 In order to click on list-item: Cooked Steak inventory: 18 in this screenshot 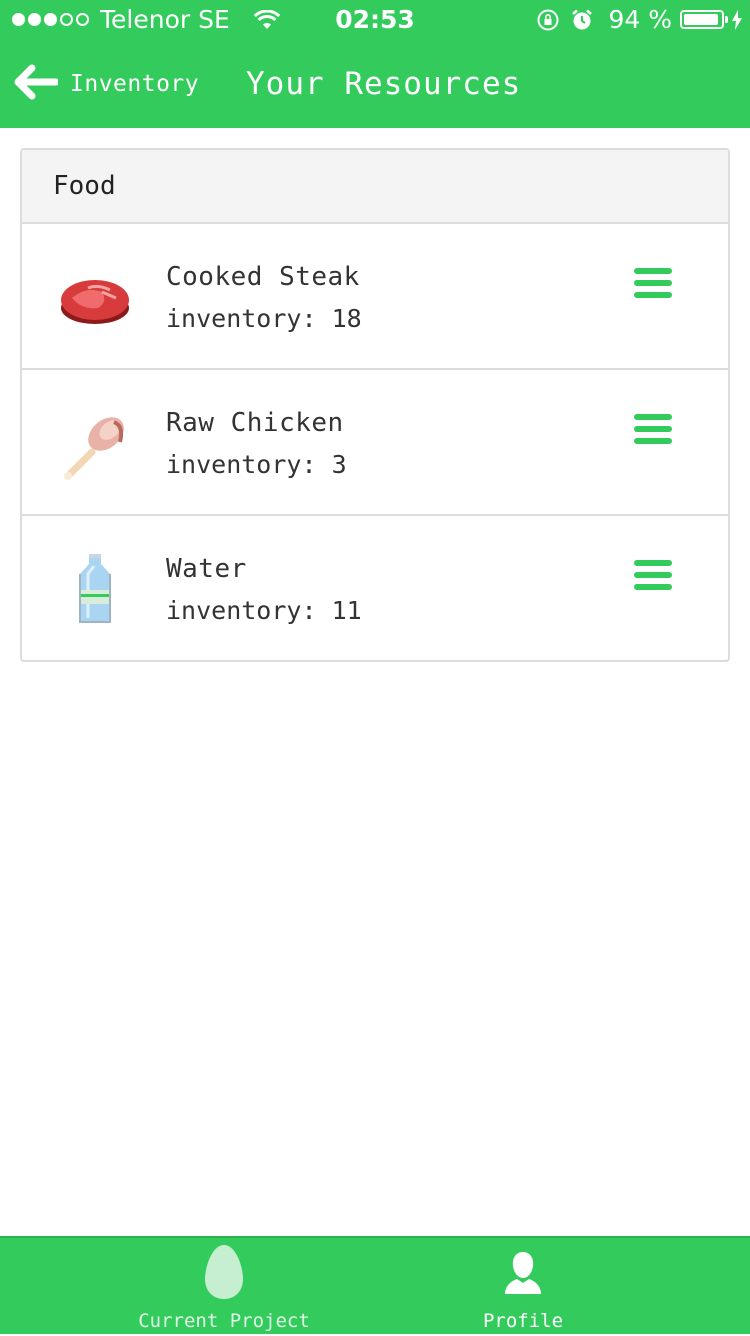, I will do `click(375, 297)`.